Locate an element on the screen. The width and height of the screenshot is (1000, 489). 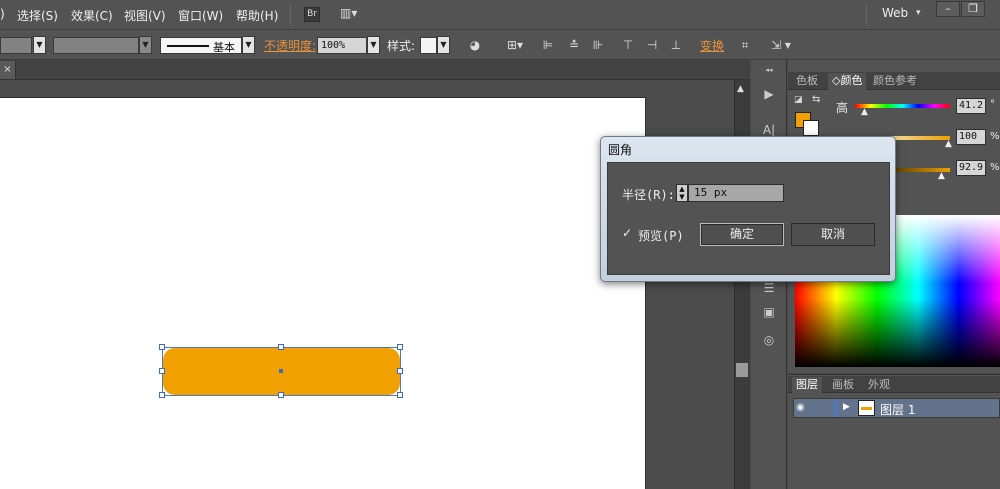
tab-layers: 图层 is located at coordinates (807, 385).